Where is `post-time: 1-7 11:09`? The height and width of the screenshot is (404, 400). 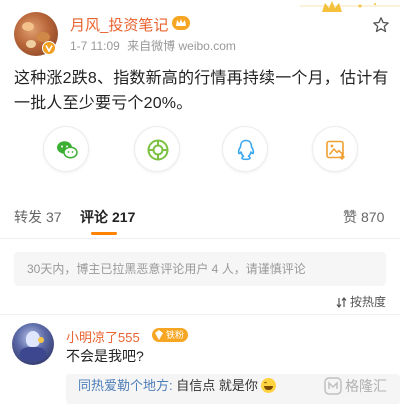 post-time: 1-7 11:09 is located at coordinates (95, 46).